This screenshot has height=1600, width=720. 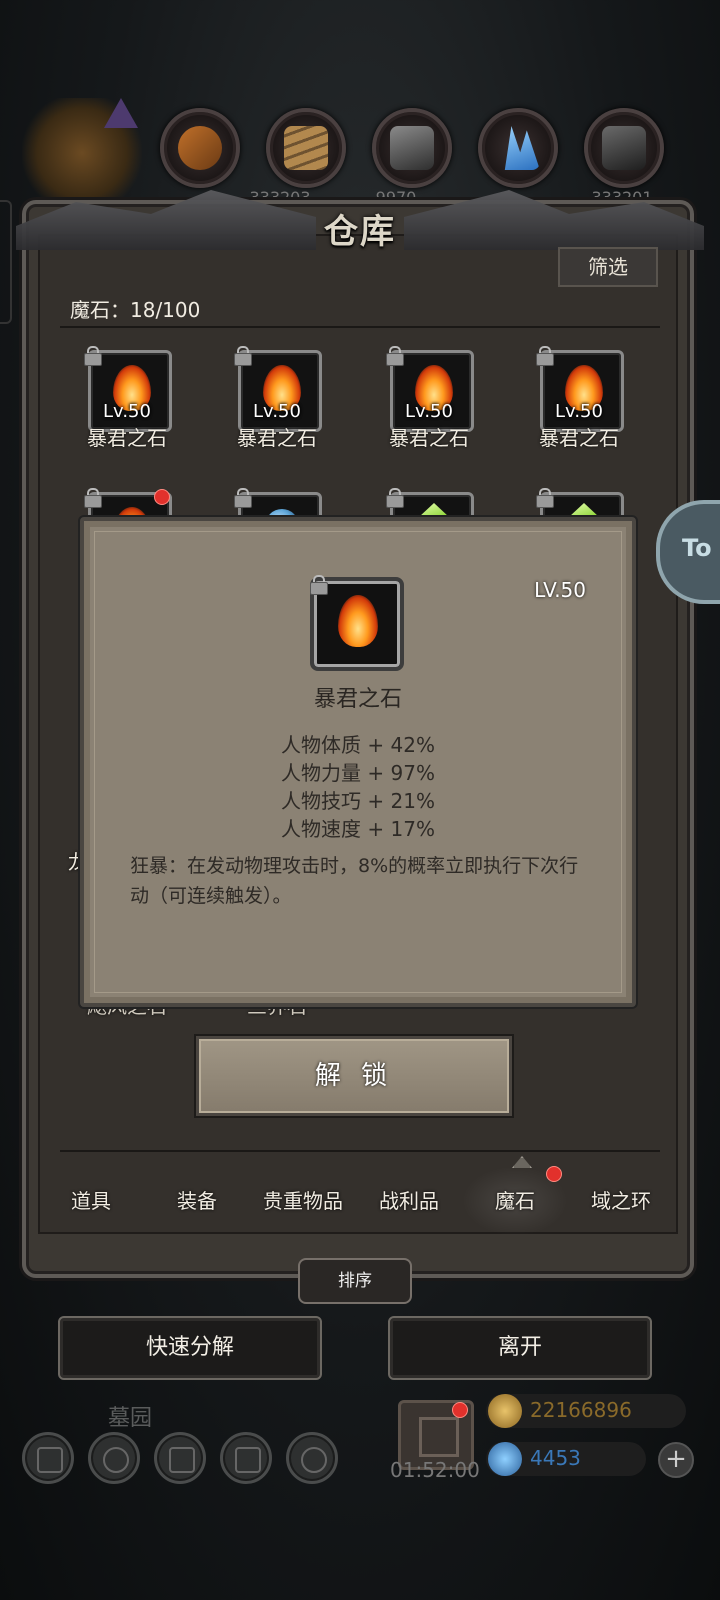 What do you see at coordinates (358, 621) in the screenshot?
I see `flame-stone-icon` at bounding box center [358, 621].